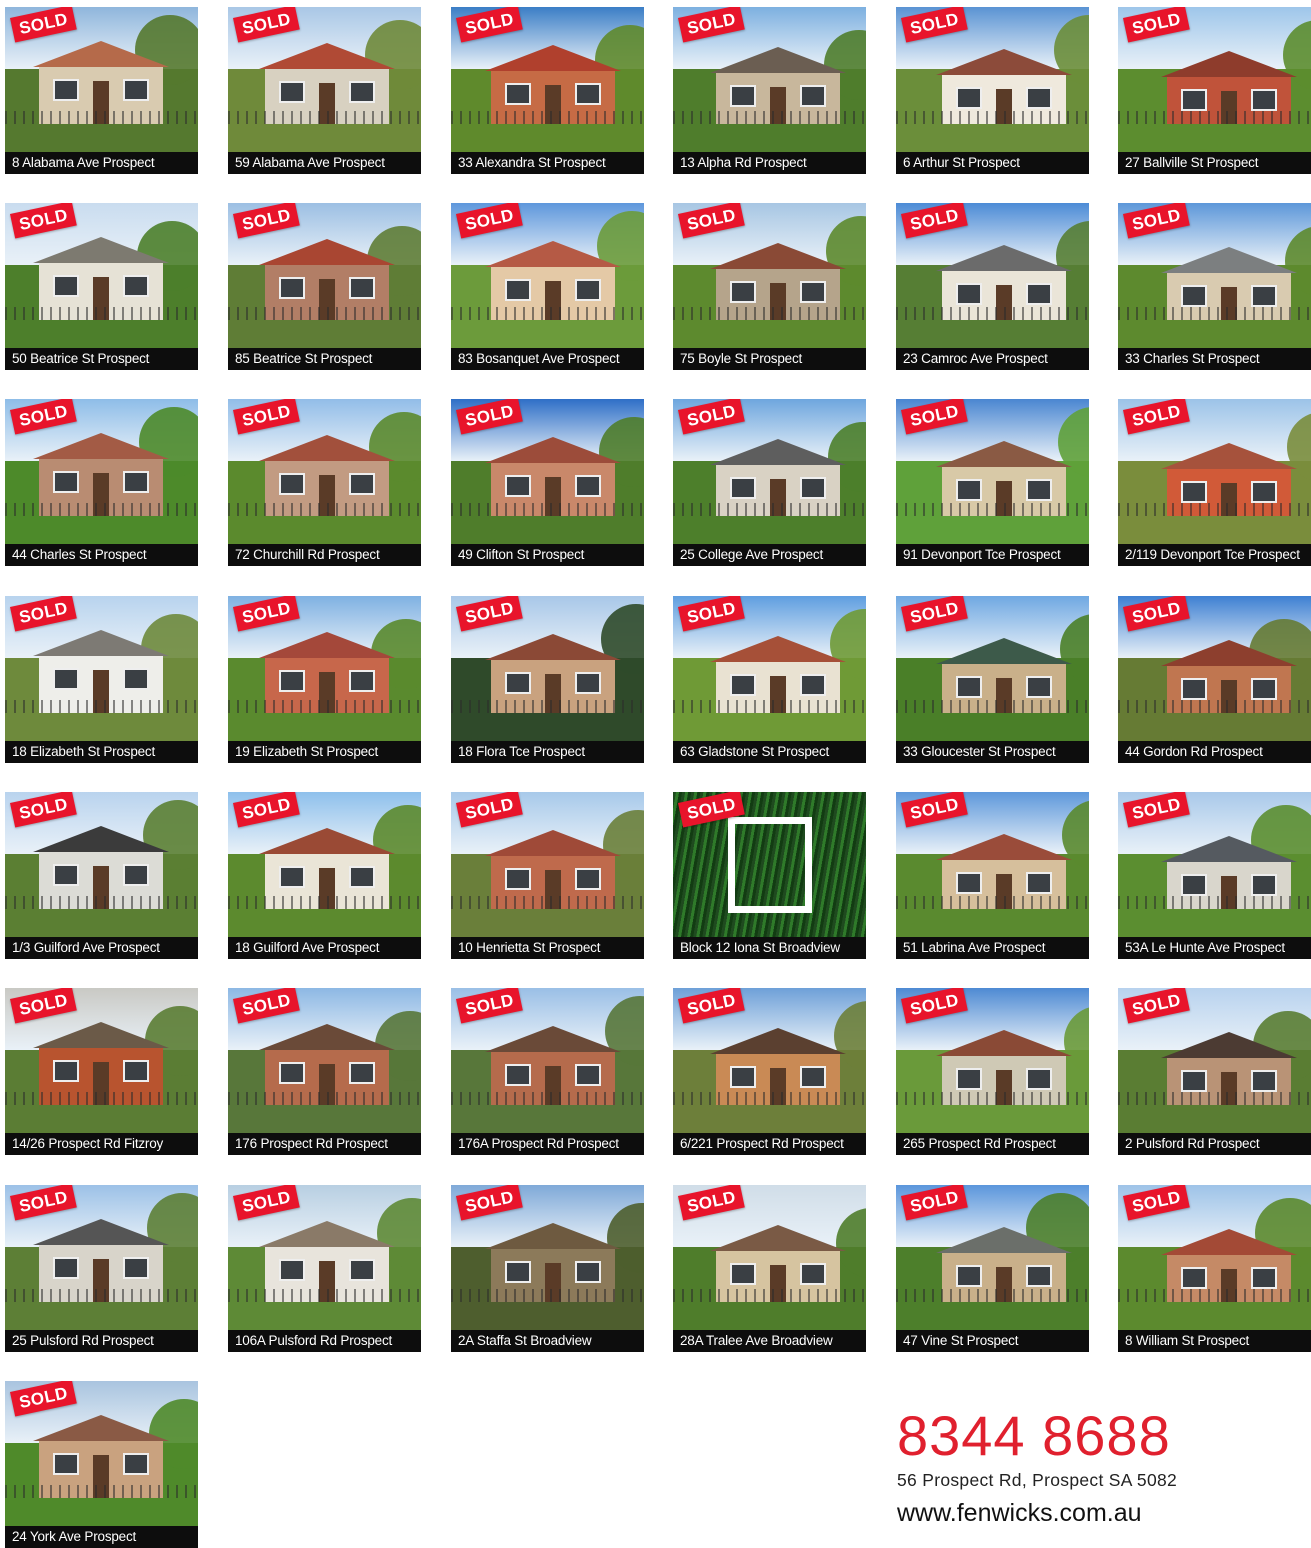  Describe the element at coordinates (101, 286) in the screenshot. I see `listing-card: SOLD 50 Beatrice St Prospect` at that location.